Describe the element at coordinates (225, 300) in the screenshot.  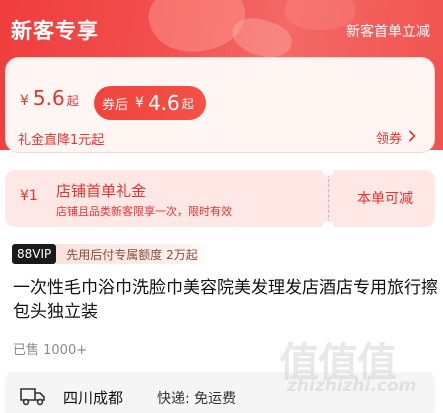
I see `product-title: 一次性毛巾浴巾洗脸巾美容院美发理发店酒店专用旅行擦包头独立装` at that location.